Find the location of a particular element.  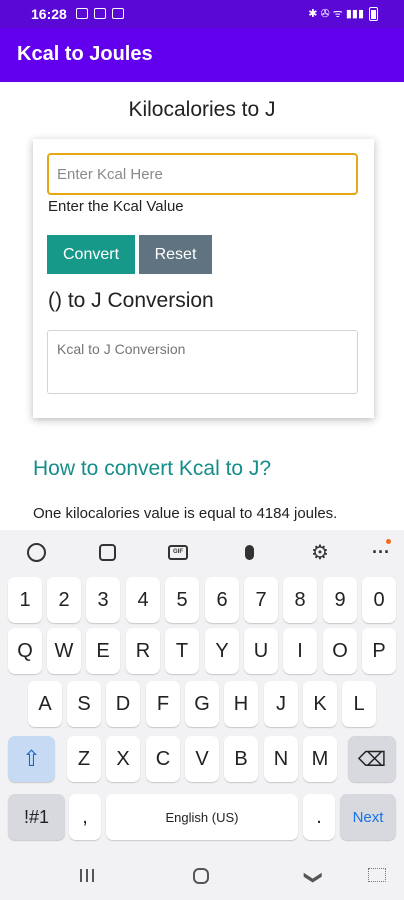

gif-icon: GIF is located at coordinates (178, 552).